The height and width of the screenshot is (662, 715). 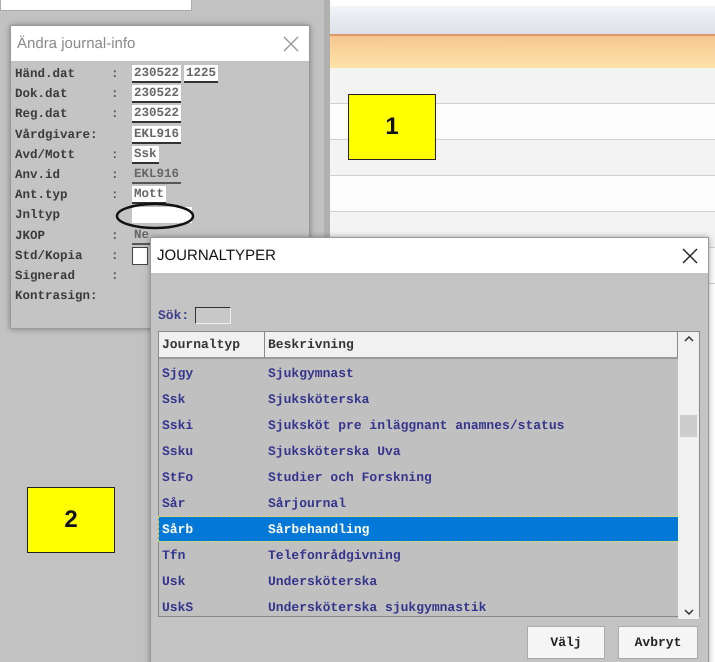 What do you see at coordinates (177, 607) in the screenshot?
I see `table-cell-text: UskS` at bounding box center [177, 607].